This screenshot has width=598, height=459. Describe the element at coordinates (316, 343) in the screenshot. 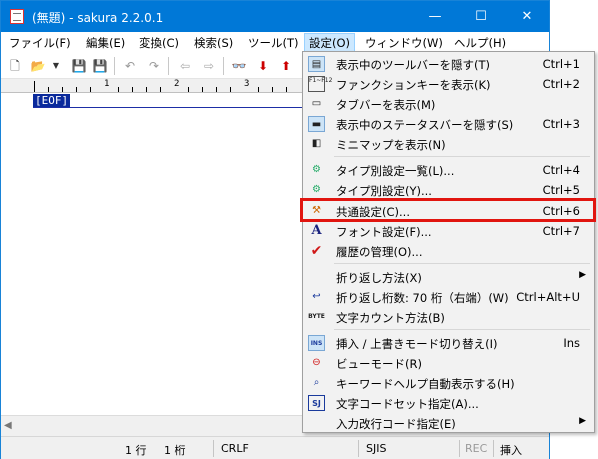

I see `insert-mode-icon: INS` at that location.